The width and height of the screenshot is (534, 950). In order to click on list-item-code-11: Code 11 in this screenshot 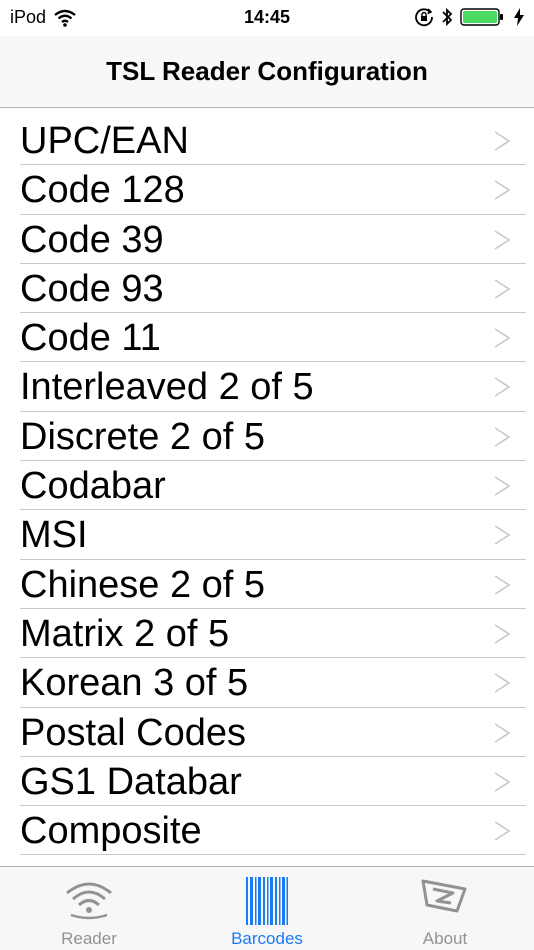, I will do `click(267, 338)`.